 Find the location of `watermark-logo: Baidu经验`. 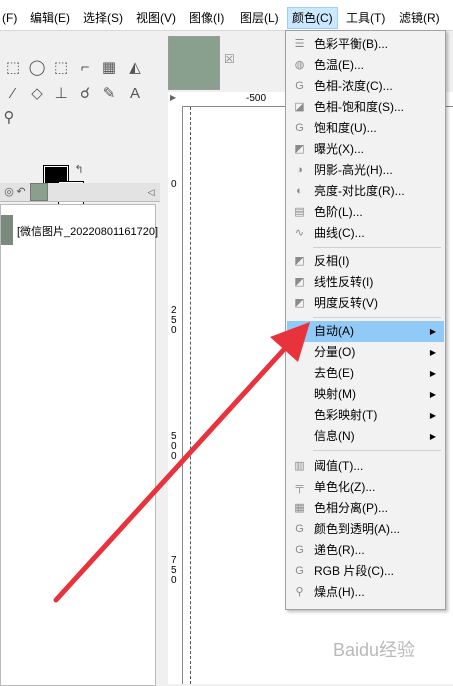

watermark-logo: Baidu经验 is located at coordinates (374, 650).